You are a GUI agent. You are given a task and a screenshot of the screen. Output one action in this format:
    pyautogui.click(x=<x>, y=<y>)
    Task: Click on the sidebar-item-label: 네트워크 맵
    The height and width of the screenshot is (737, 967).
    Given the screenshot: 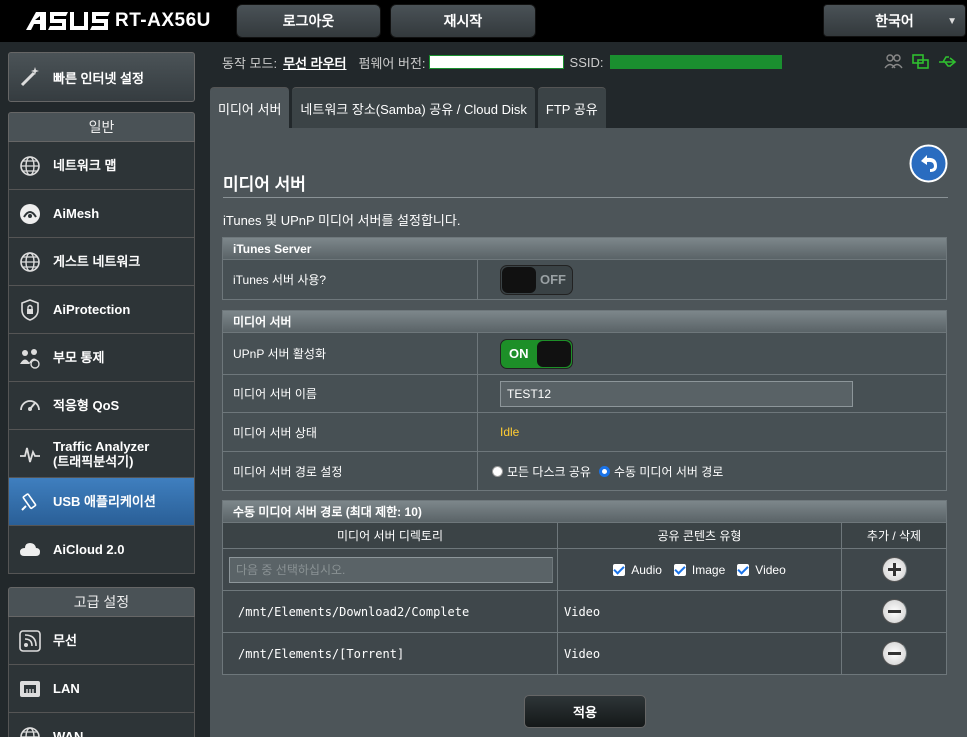 What is the action you would take?
    pyautogui.click(x=85, y=165)
    